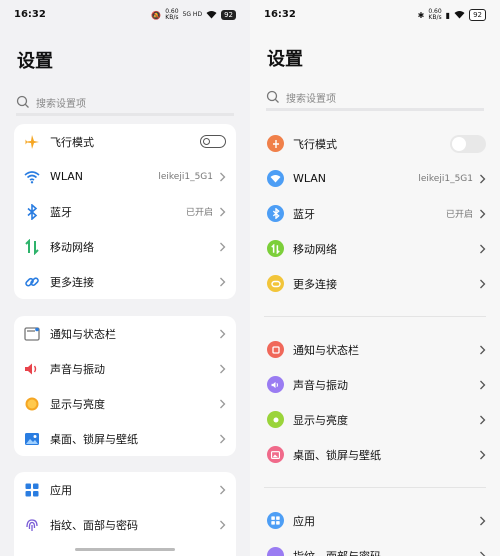 This screenshot has height=556, width=500. What do you see at coordinates (477, 15) in the screenshot?
I see `battery-level: 92` at bounding box center [477, 15].